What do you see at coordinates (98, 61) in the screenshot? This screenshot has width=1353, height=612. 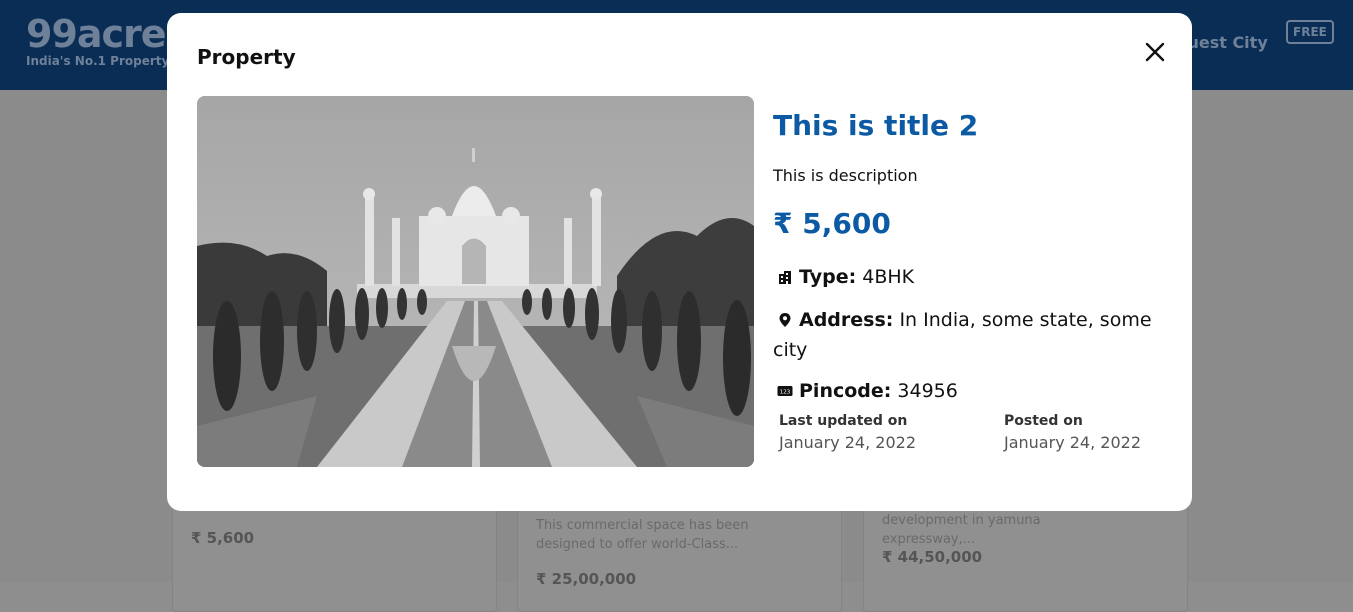 I see `logo-tagline: India's No.1 Property` at bounding box center [98, 61].